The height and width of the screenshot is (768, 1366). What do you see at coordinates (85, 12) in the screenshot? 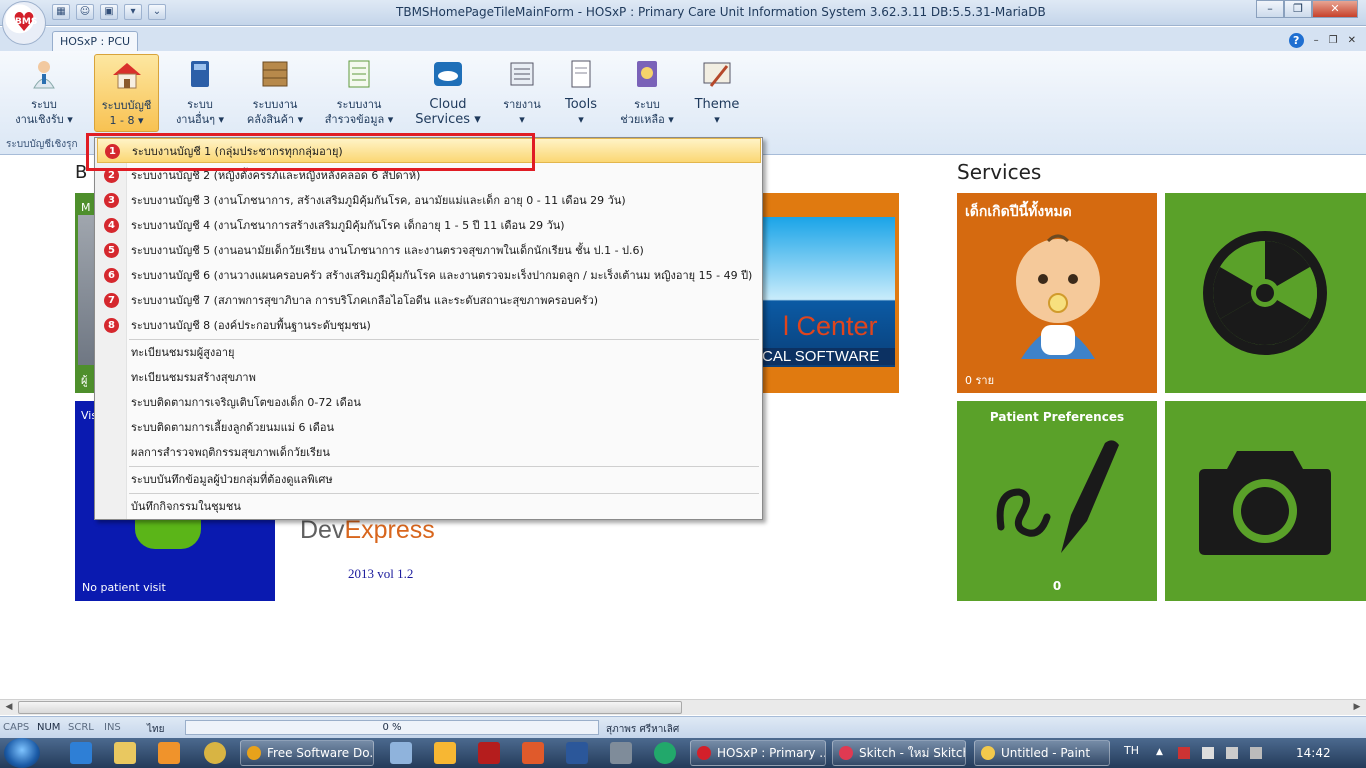
I see `qat-user-icon: ☺` at bounding box center [85, 12].